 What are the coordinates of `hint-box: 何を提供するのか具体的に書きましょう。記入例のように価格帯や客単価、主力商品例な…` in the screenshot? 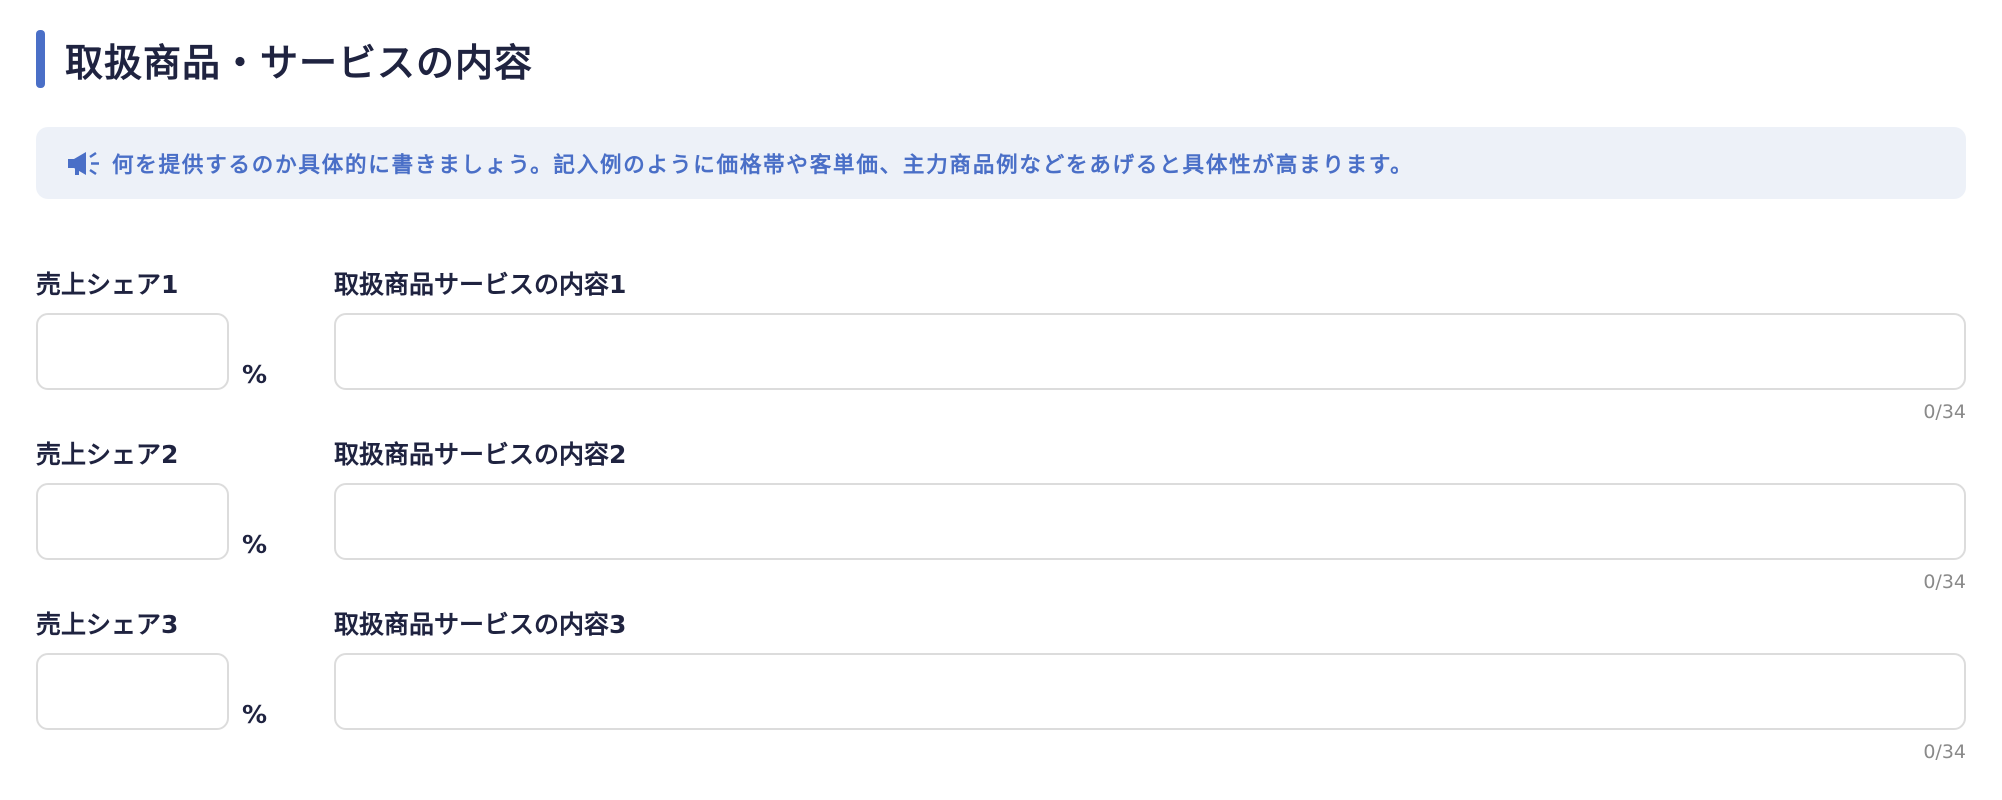 It's located at (1001, 163).